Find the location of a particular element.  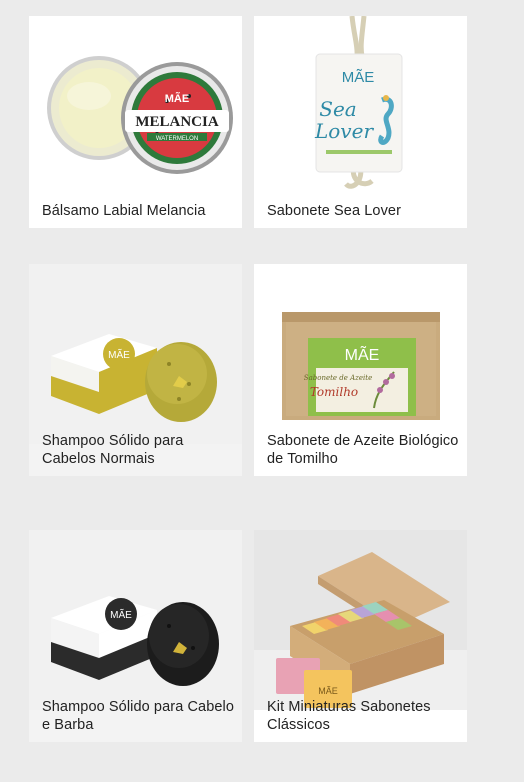

product-image-shampoo-normais: MÃE is located at coordinates (135, 354).